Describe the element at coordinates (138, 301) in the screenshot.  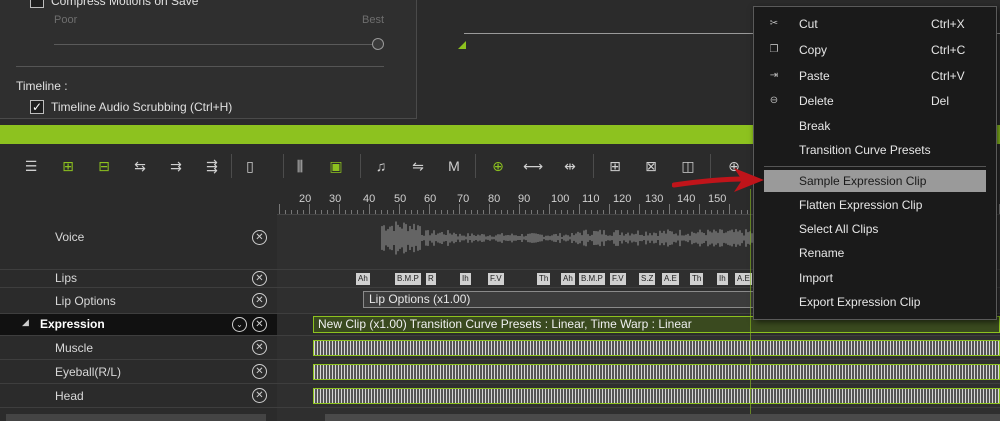
I see `track-row-lip-options: Lip Options ✕` at that location.